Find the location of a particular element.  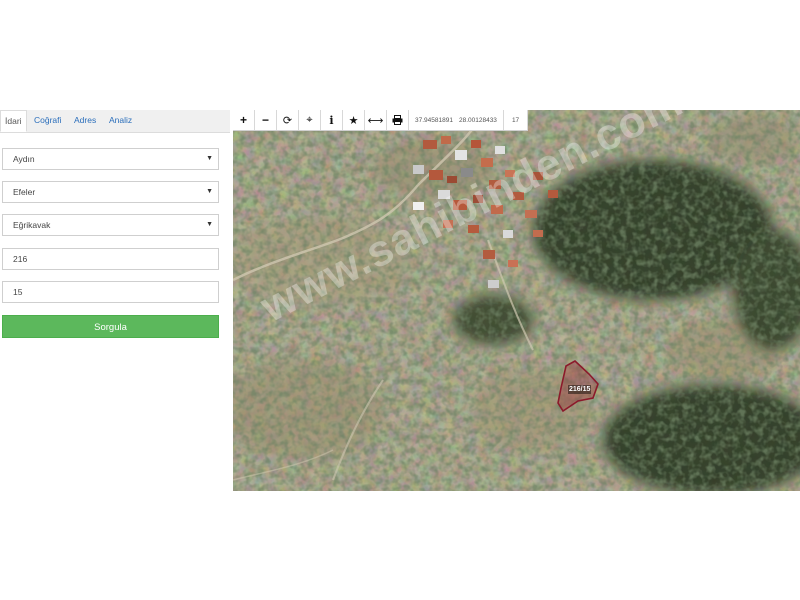

tab-adres: Adres is located at coordinates (85, 121).